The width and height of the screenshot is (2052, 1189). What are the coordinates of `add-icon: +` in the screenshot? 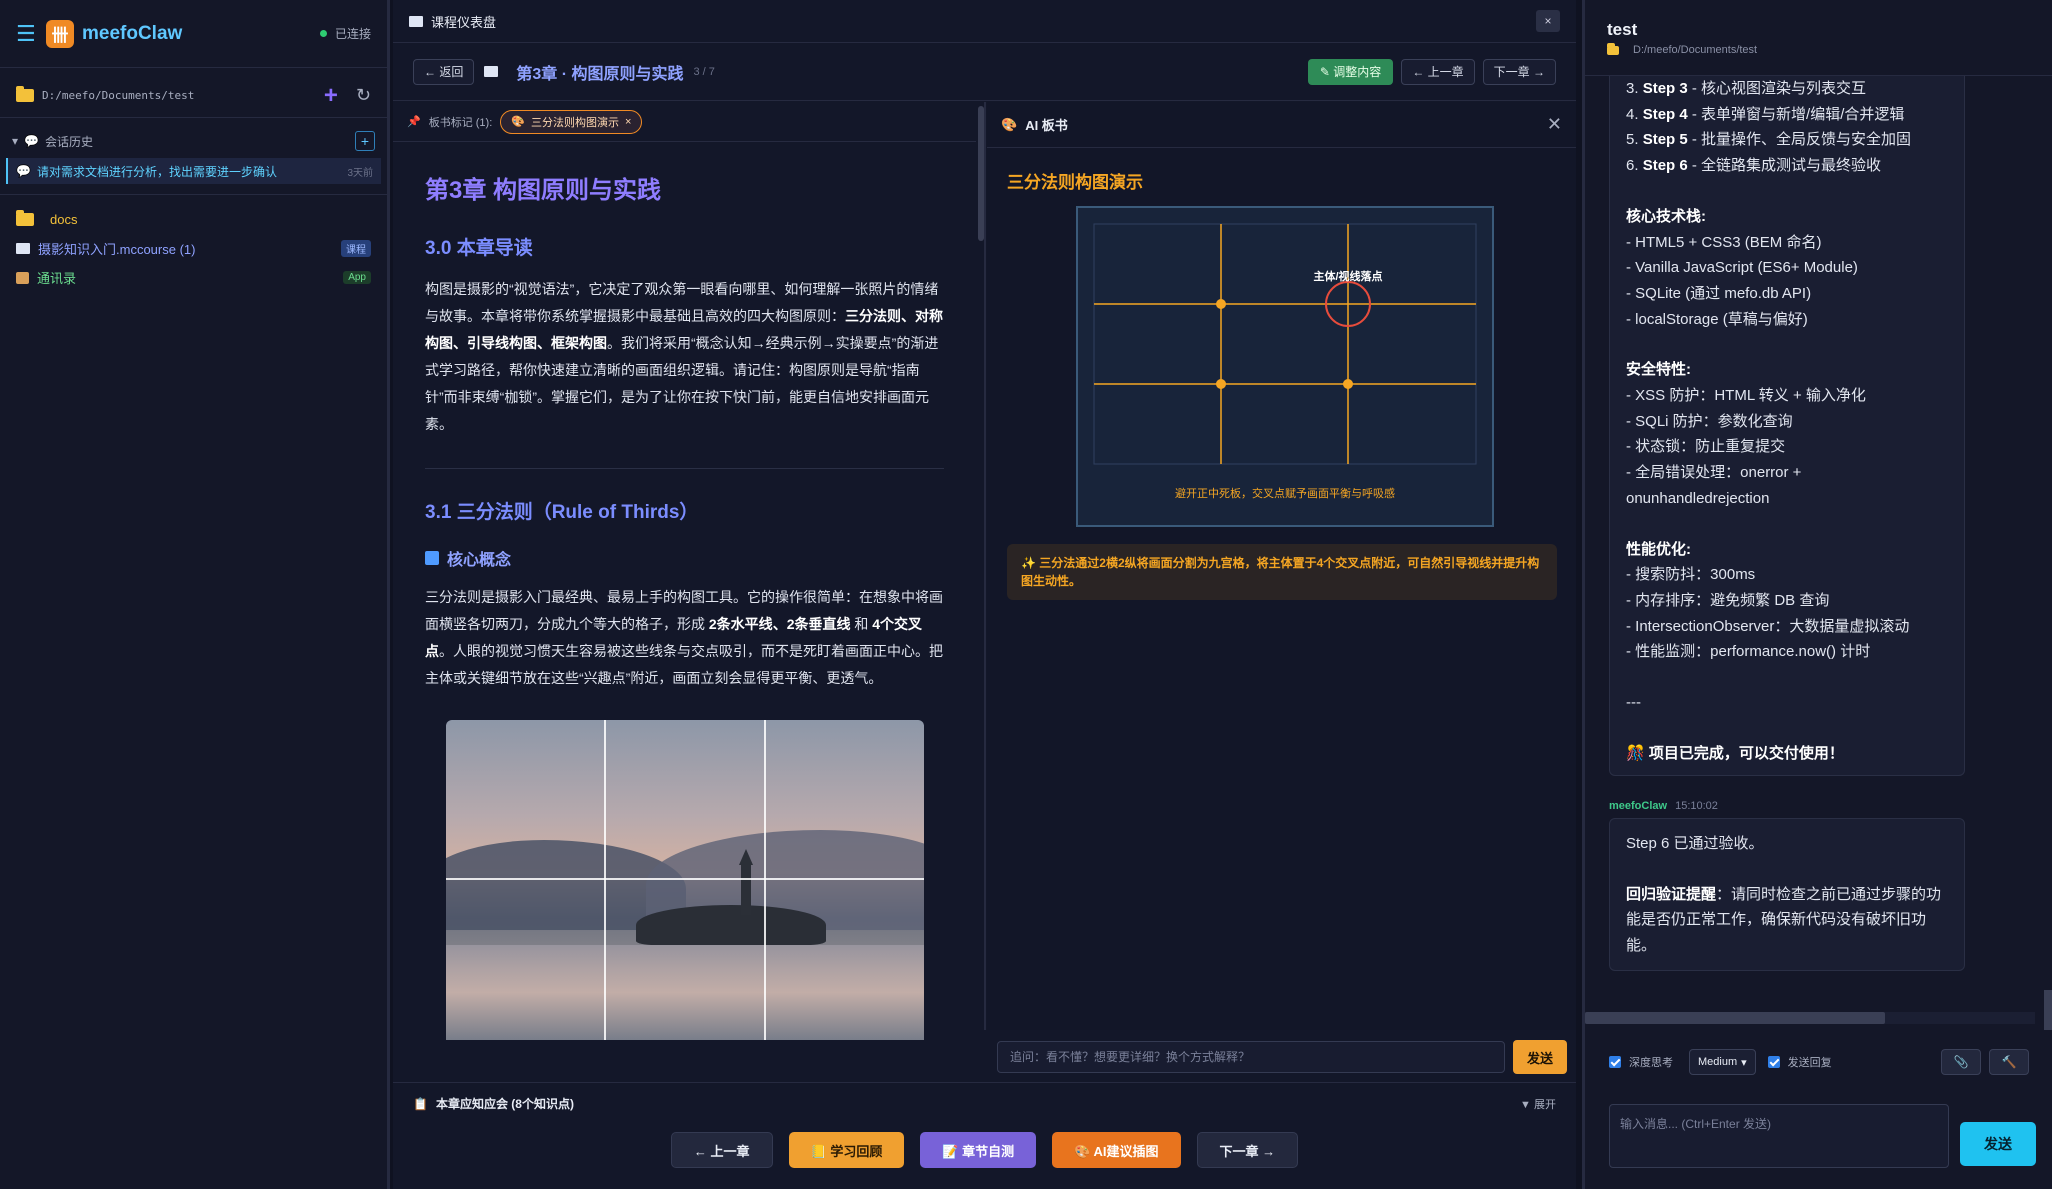 It's located at (331, 96).